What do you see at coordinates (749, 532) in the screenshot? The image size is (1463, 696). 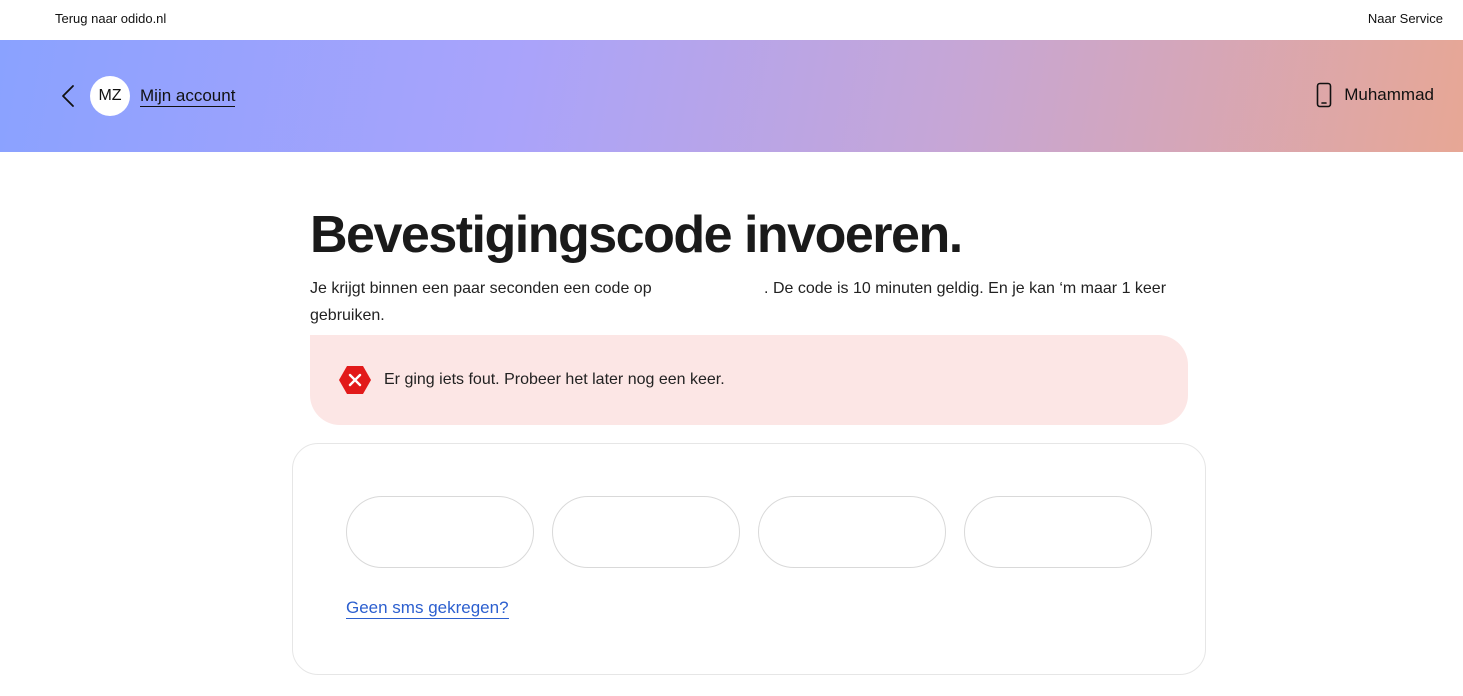 I see `code-input-row` at bounding box center [749, 532].